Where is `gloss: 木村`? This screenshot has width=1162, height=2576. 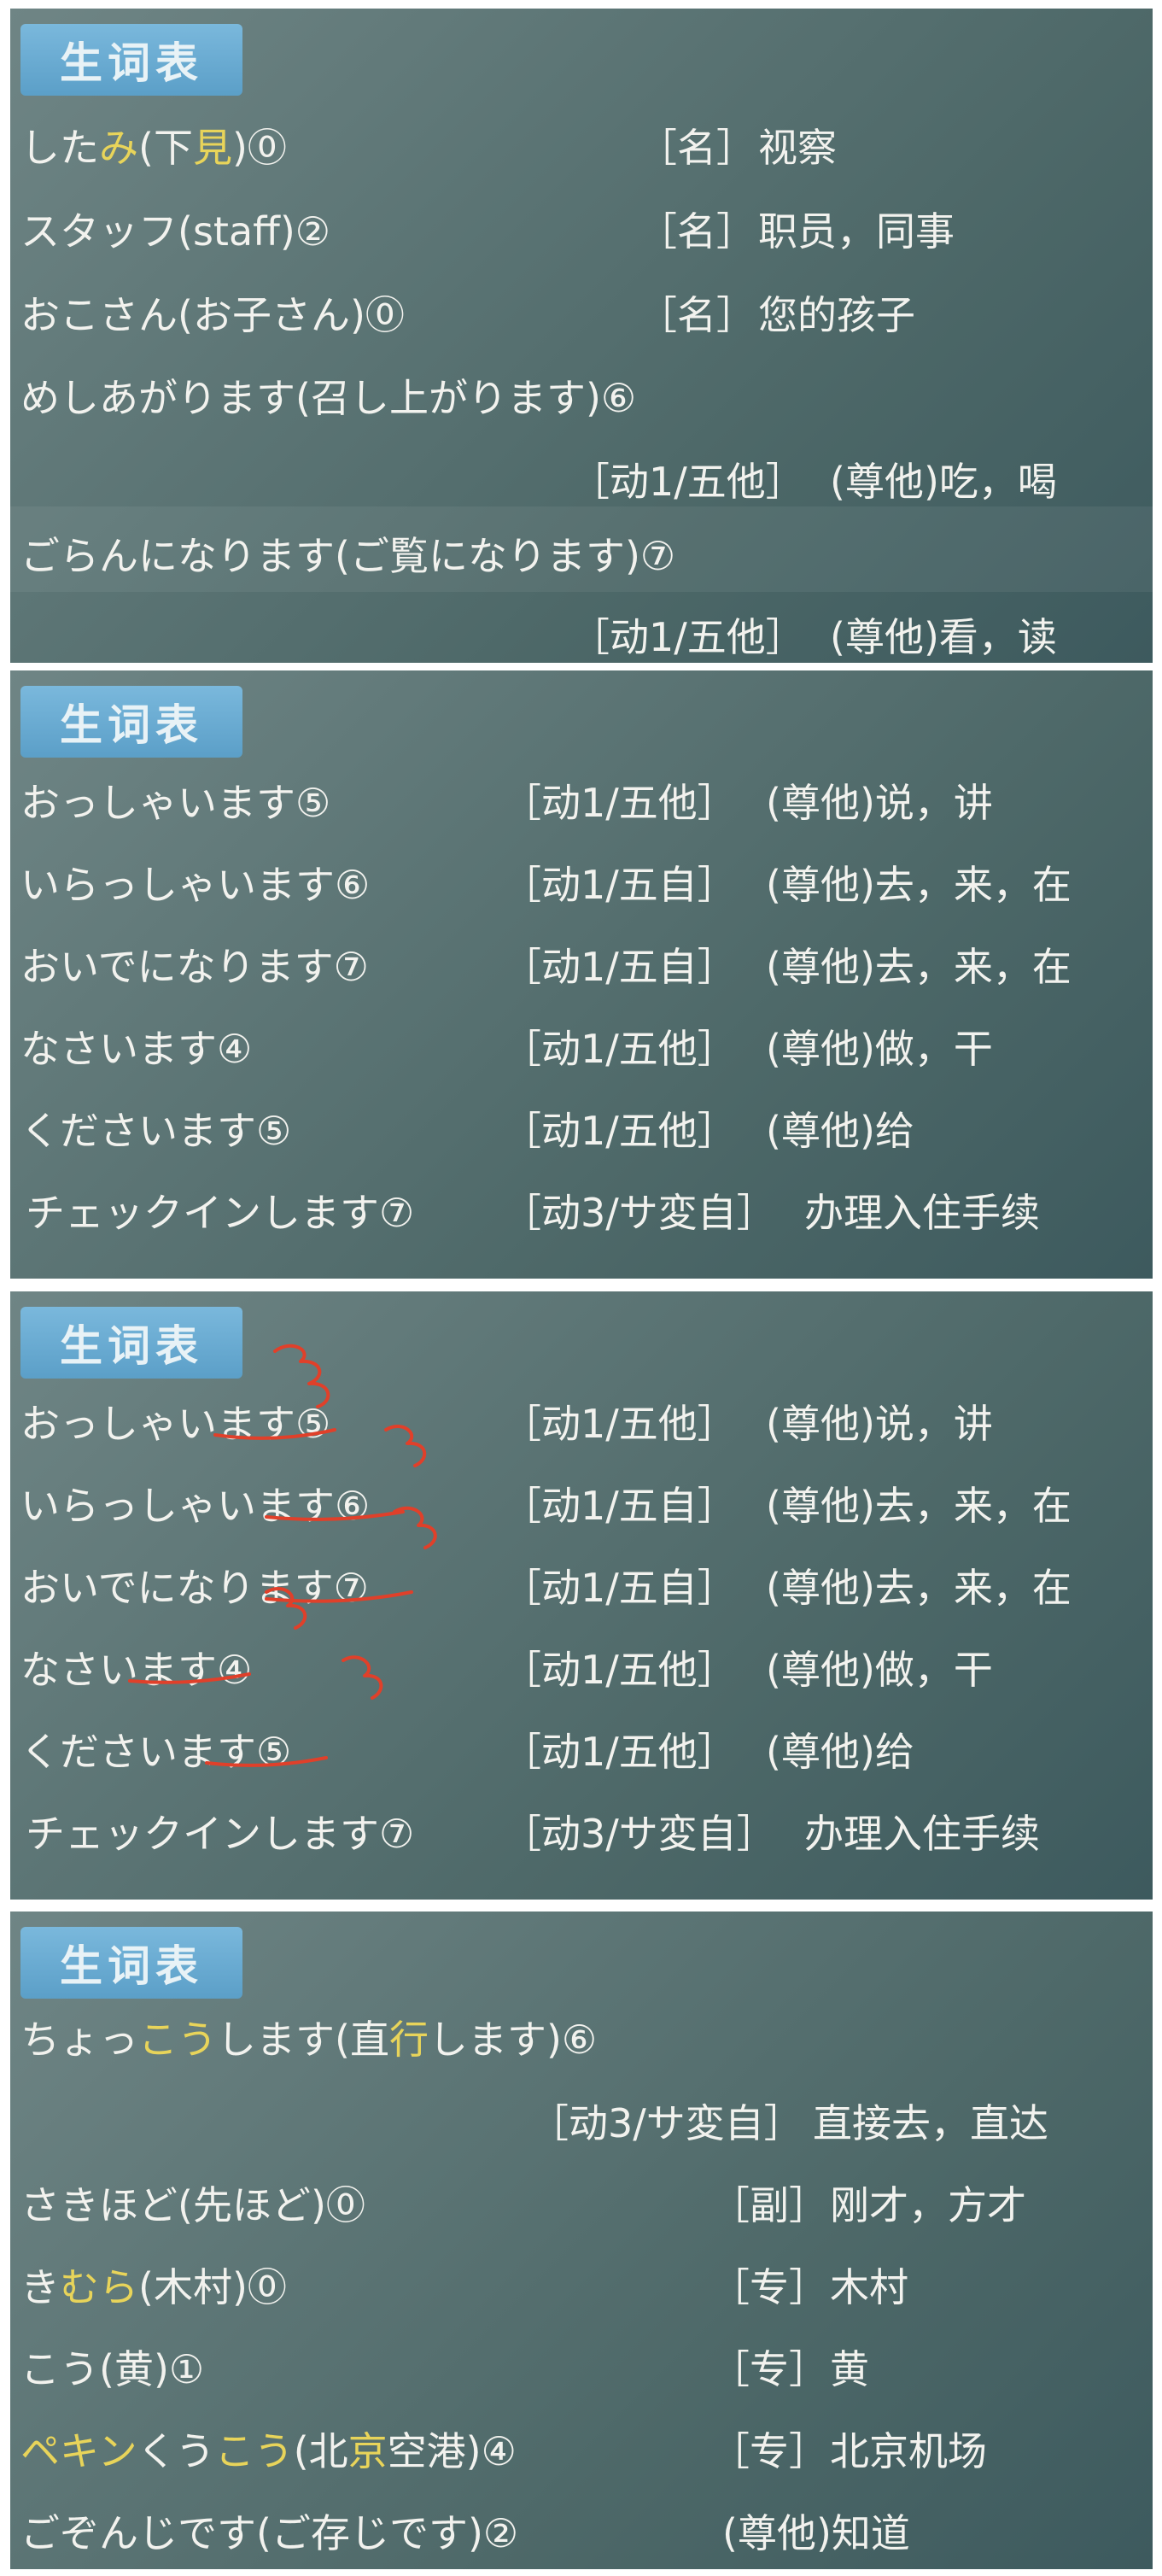
gloss: 木村 is located at coordinates (869, 2287).